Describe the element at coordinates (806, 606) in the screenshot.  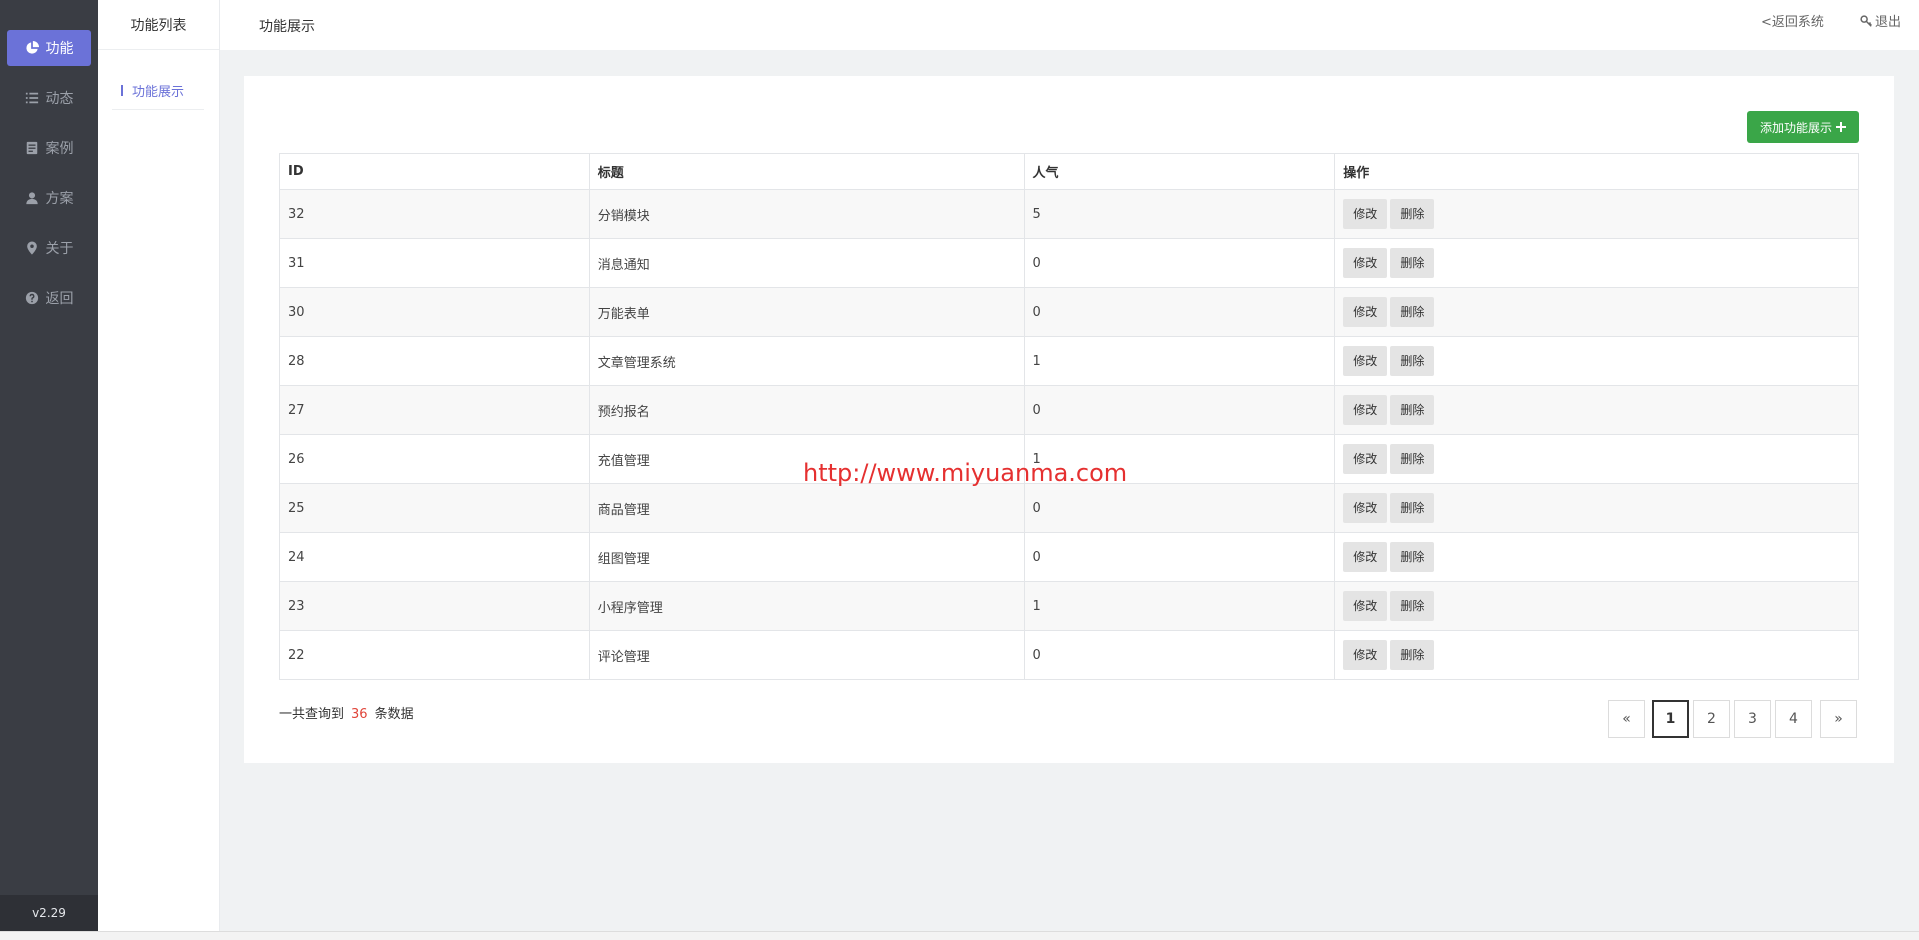
I see `cell-title: 小程序管理` at that location.